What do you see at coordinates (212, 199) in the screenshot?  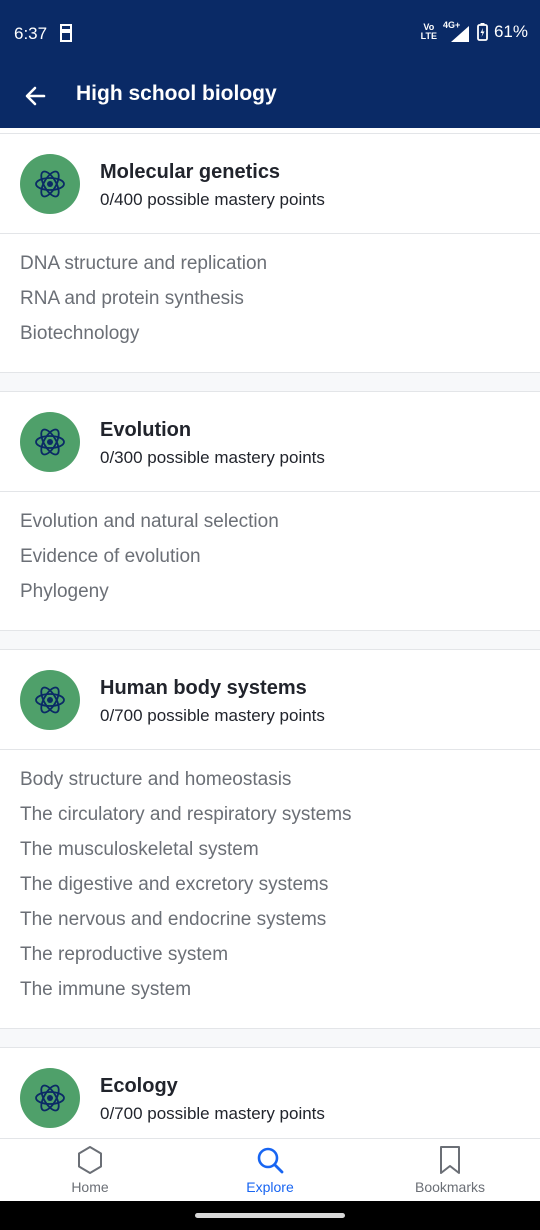 I see `unit-mastery-points: 0/400 possible mastery points` at bounding box center [212, 199].